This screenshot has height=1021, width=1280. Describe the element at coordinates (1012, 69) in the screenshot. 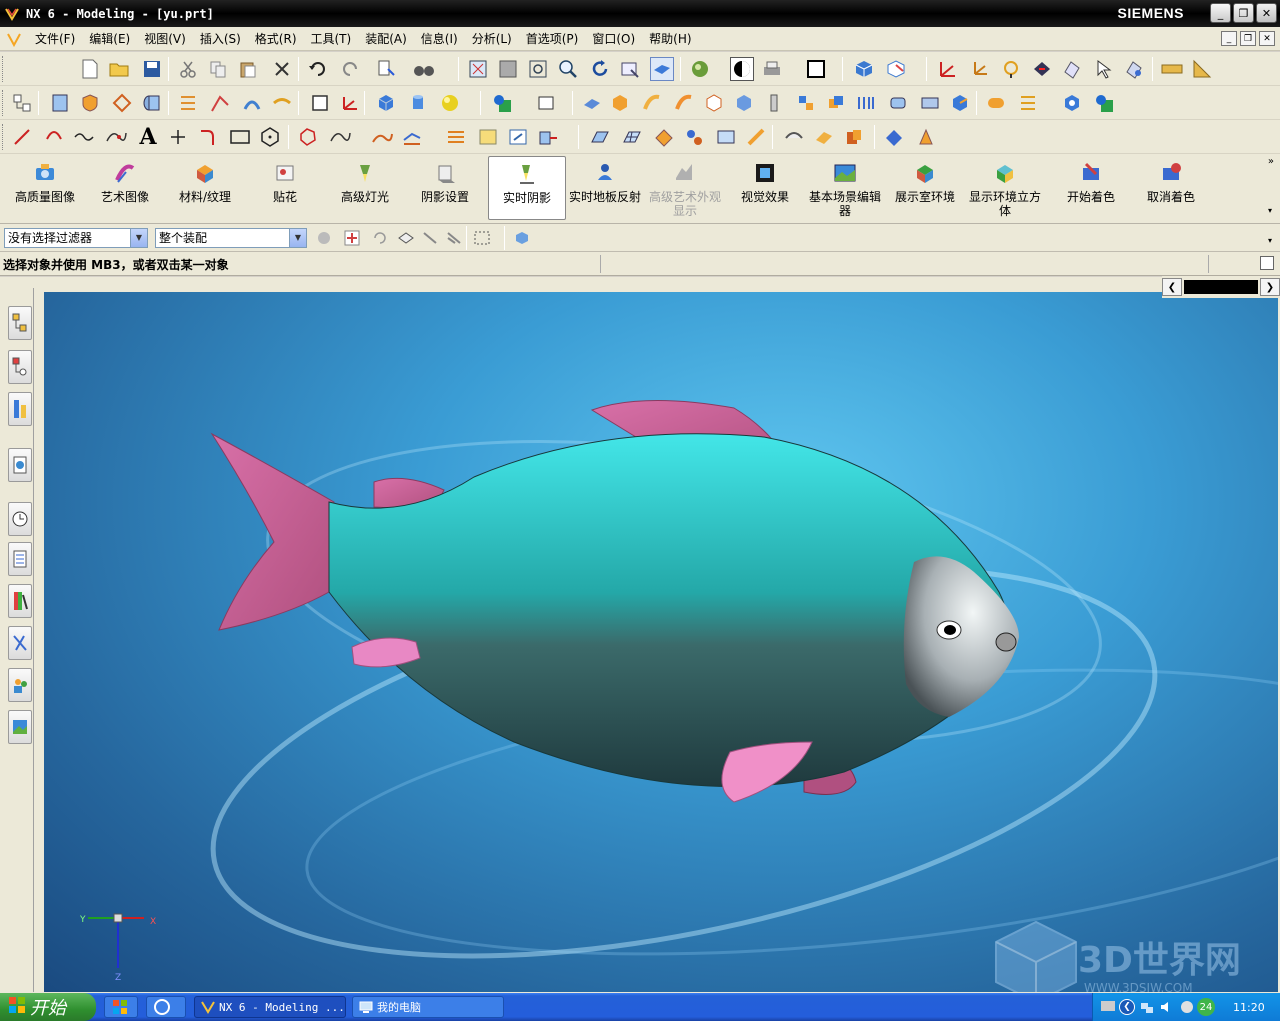

I see `wcs-origin-icon` at that location.